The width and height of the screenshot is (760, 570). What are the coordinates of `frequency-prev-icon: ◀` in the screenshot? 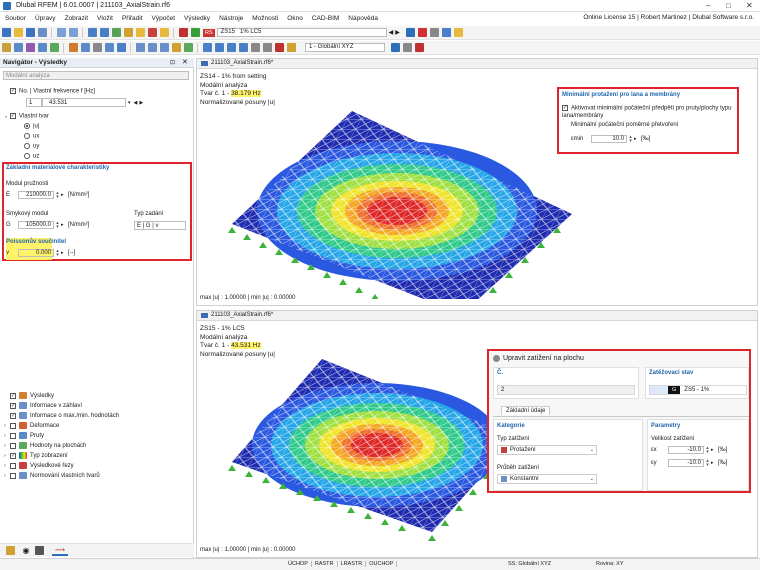 It's located at (136, 103).